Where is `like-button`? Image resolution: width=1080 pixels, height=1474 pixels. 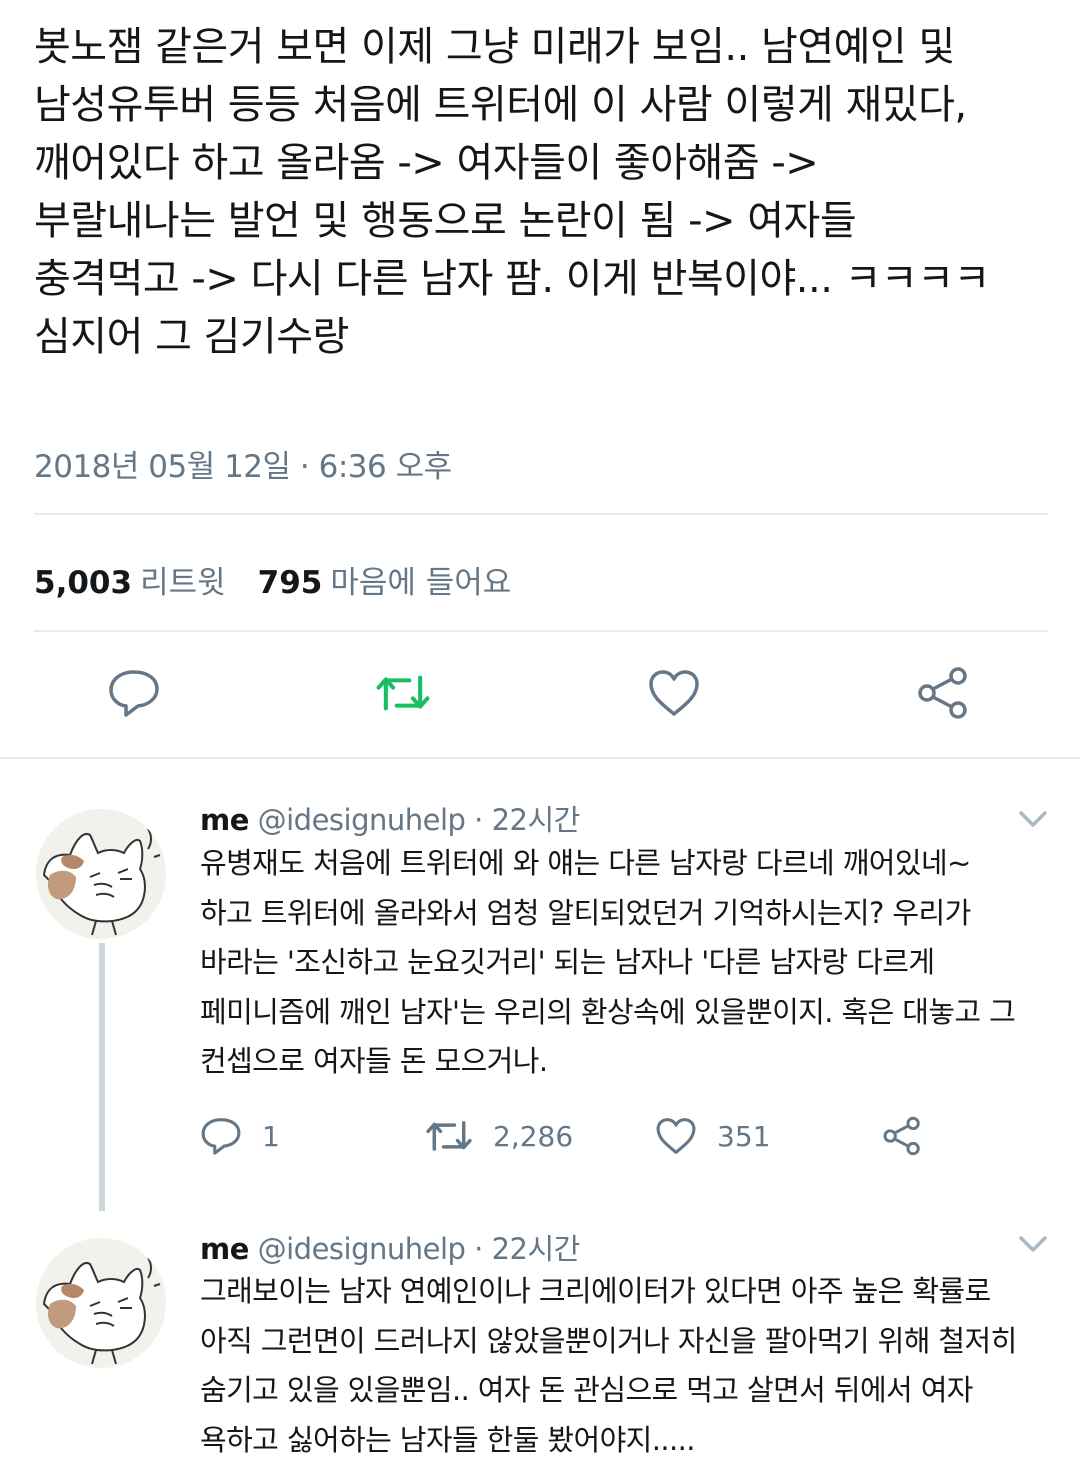
like-button is located at coordinates (674, 693).